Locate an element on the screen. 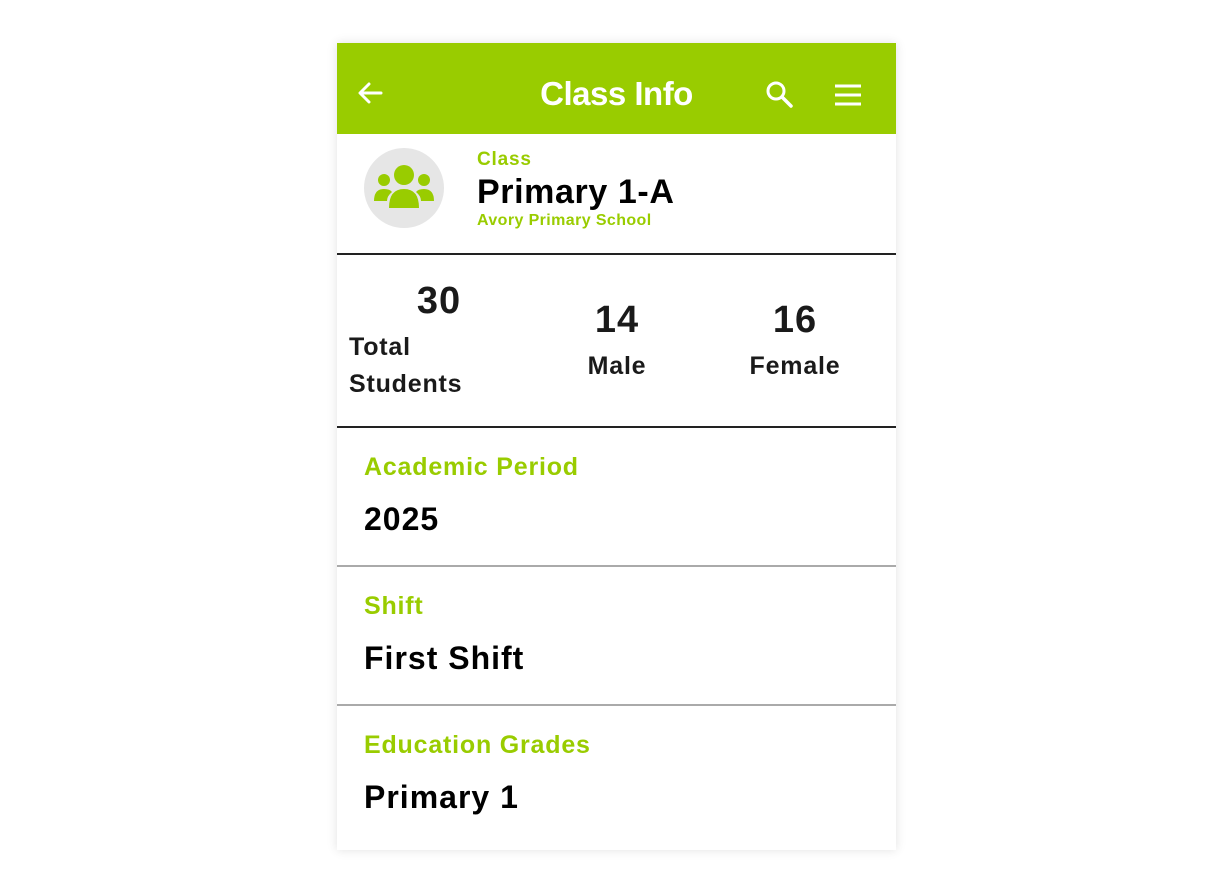 The height and width of the screenshot is (896, 1230). class-name: Primary 1-A is located at coordinates (576, 192).